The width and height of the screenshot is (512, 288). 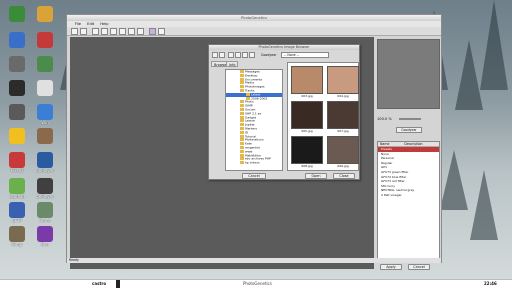 What do you see at coordinates (419, 267) in the screenshot?
I see `panel-cancel-button: Cancel` at bounding box center [419, 267].